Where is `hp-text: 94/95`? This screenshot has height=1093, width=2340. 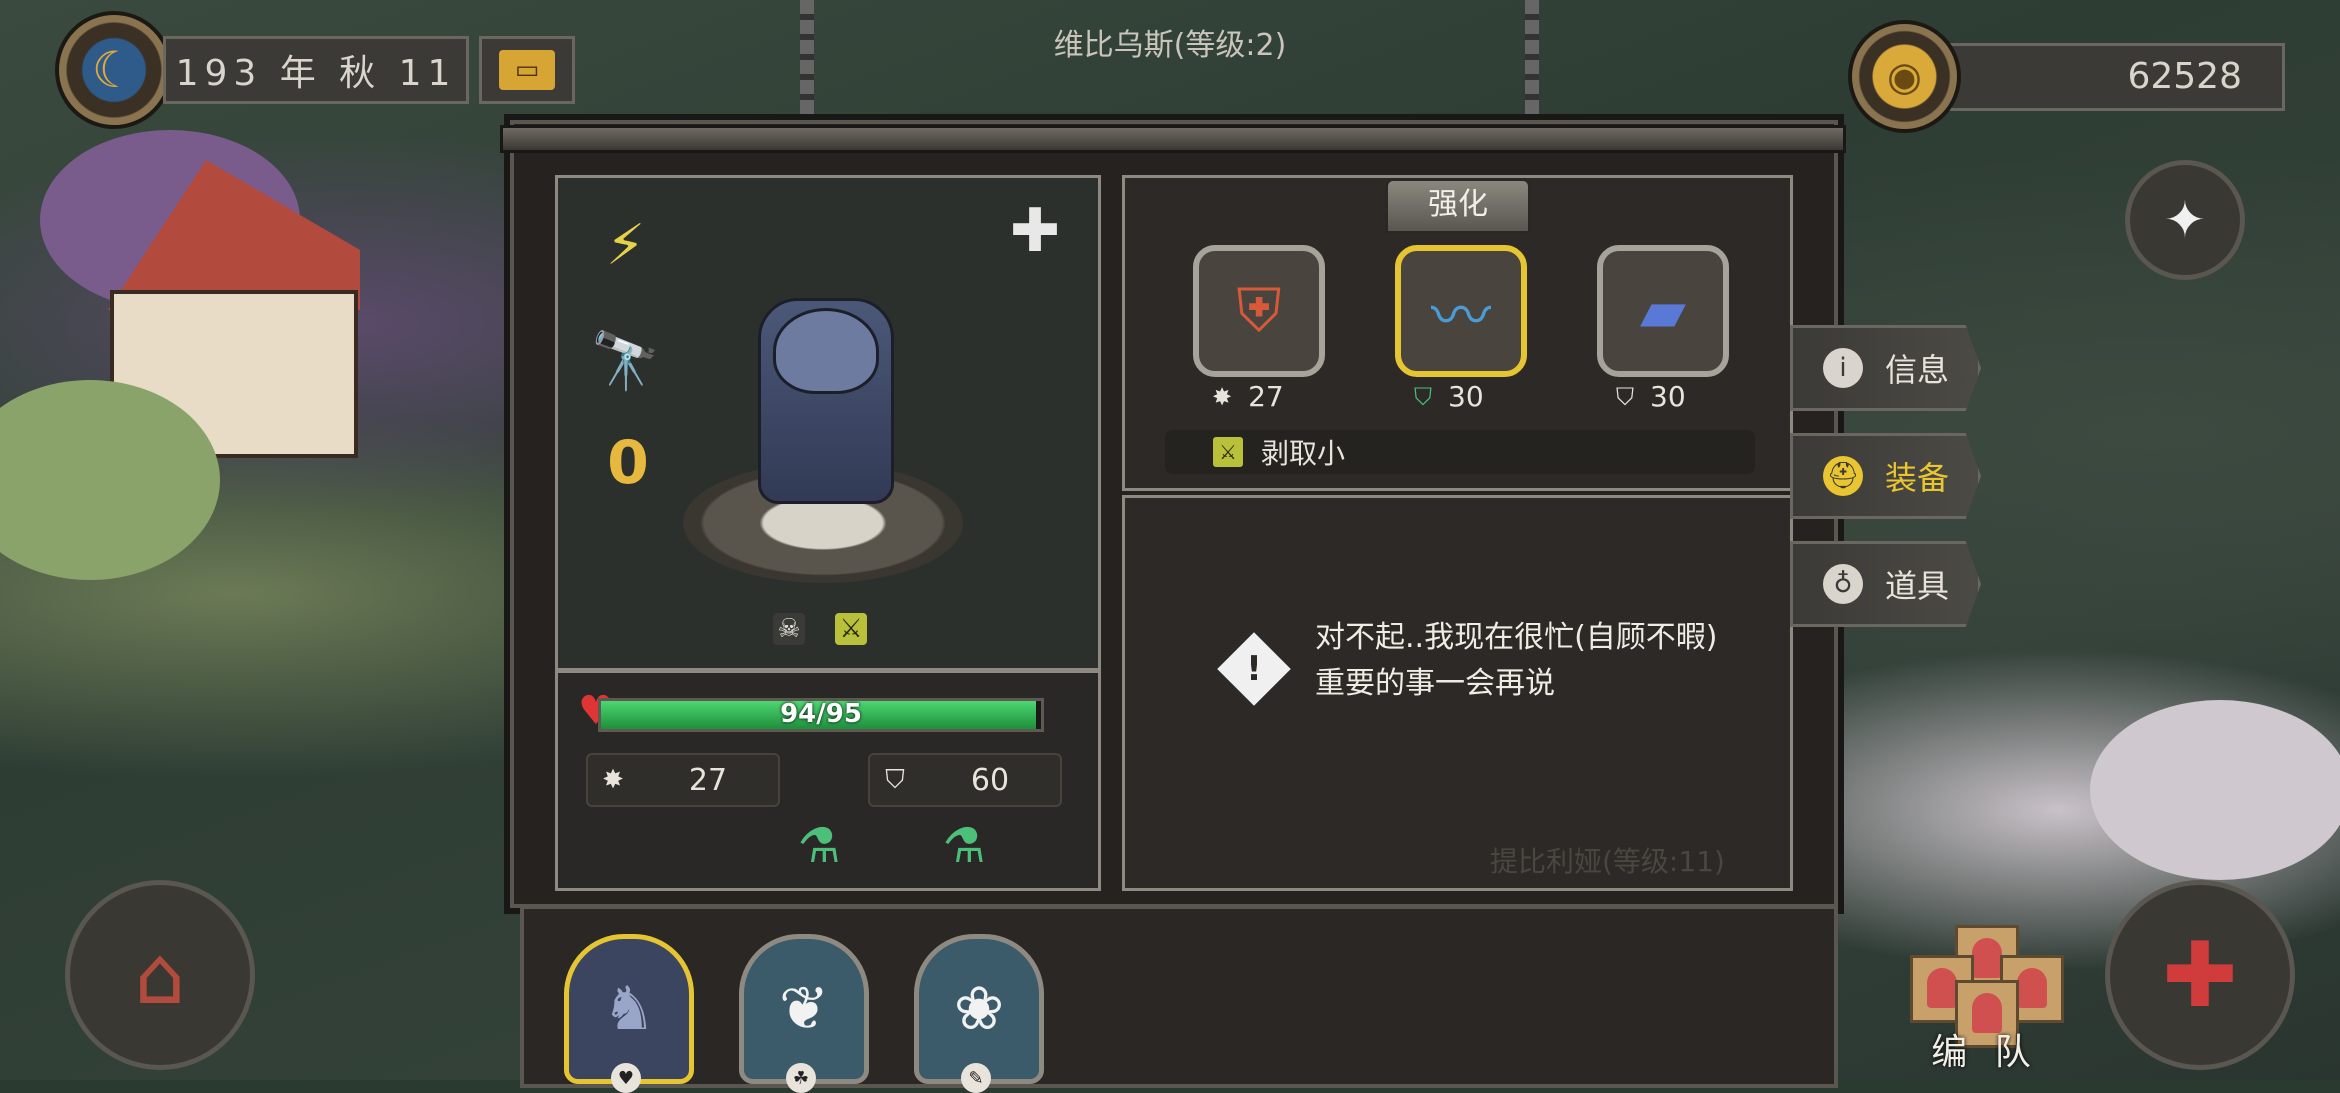 hp-text: 94/95 is located at coordinates (821, 714).